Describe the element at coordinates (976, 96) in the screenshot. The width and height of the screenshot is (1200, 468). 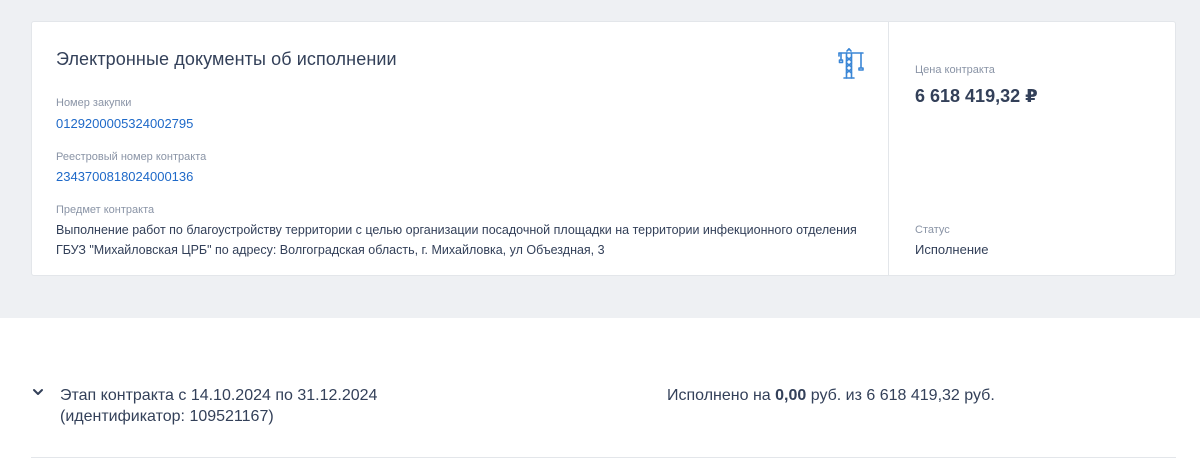
I see `contract-price: 6 618 419,32 ₽` at that location.